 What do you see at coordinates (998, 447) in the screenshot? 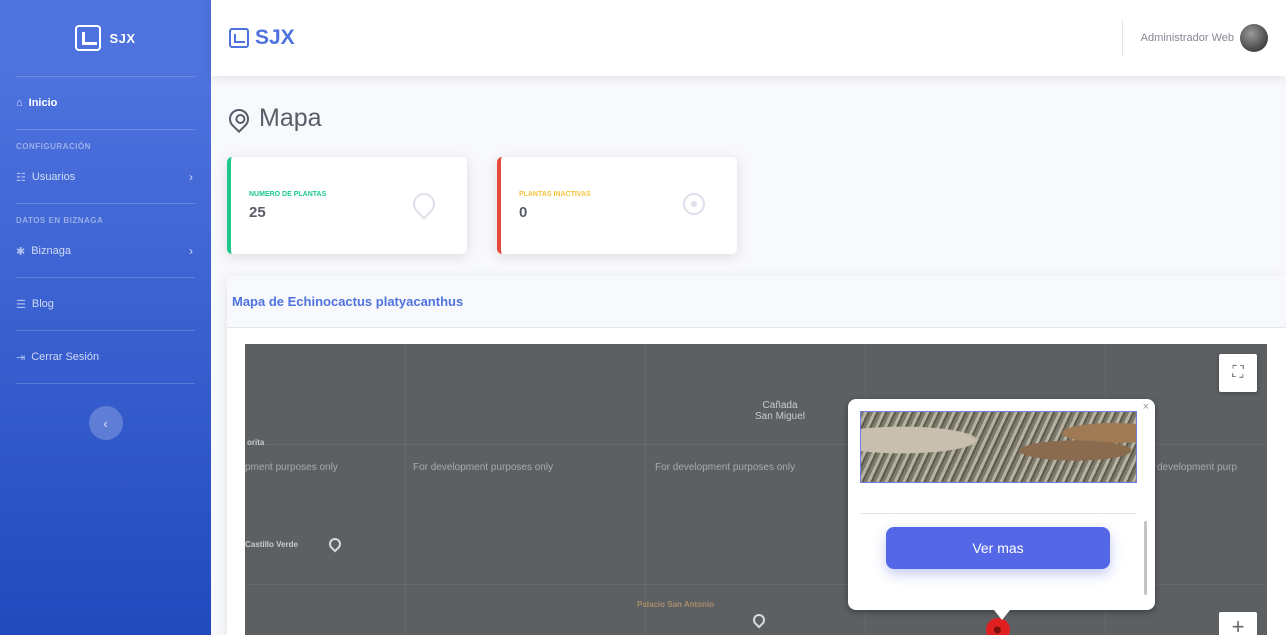
I see `plant-photo` at bounding box center [998, 447].